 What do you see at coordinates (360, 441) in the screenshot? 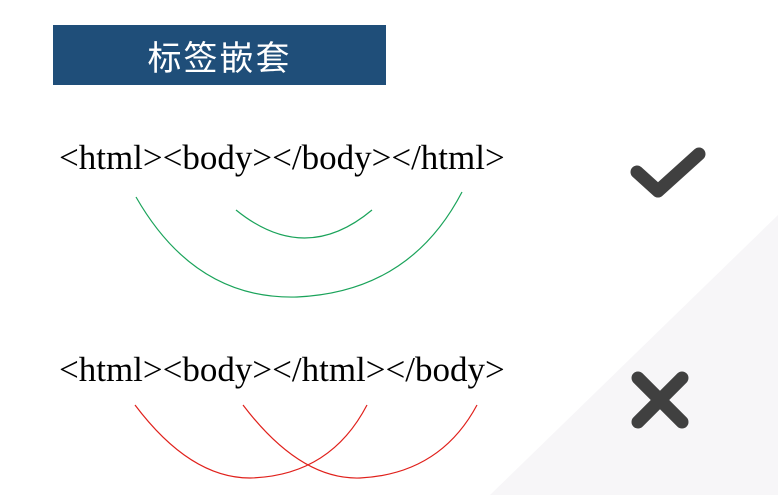
I see `body-mismatch-arc` at bounding box center [360, 441].